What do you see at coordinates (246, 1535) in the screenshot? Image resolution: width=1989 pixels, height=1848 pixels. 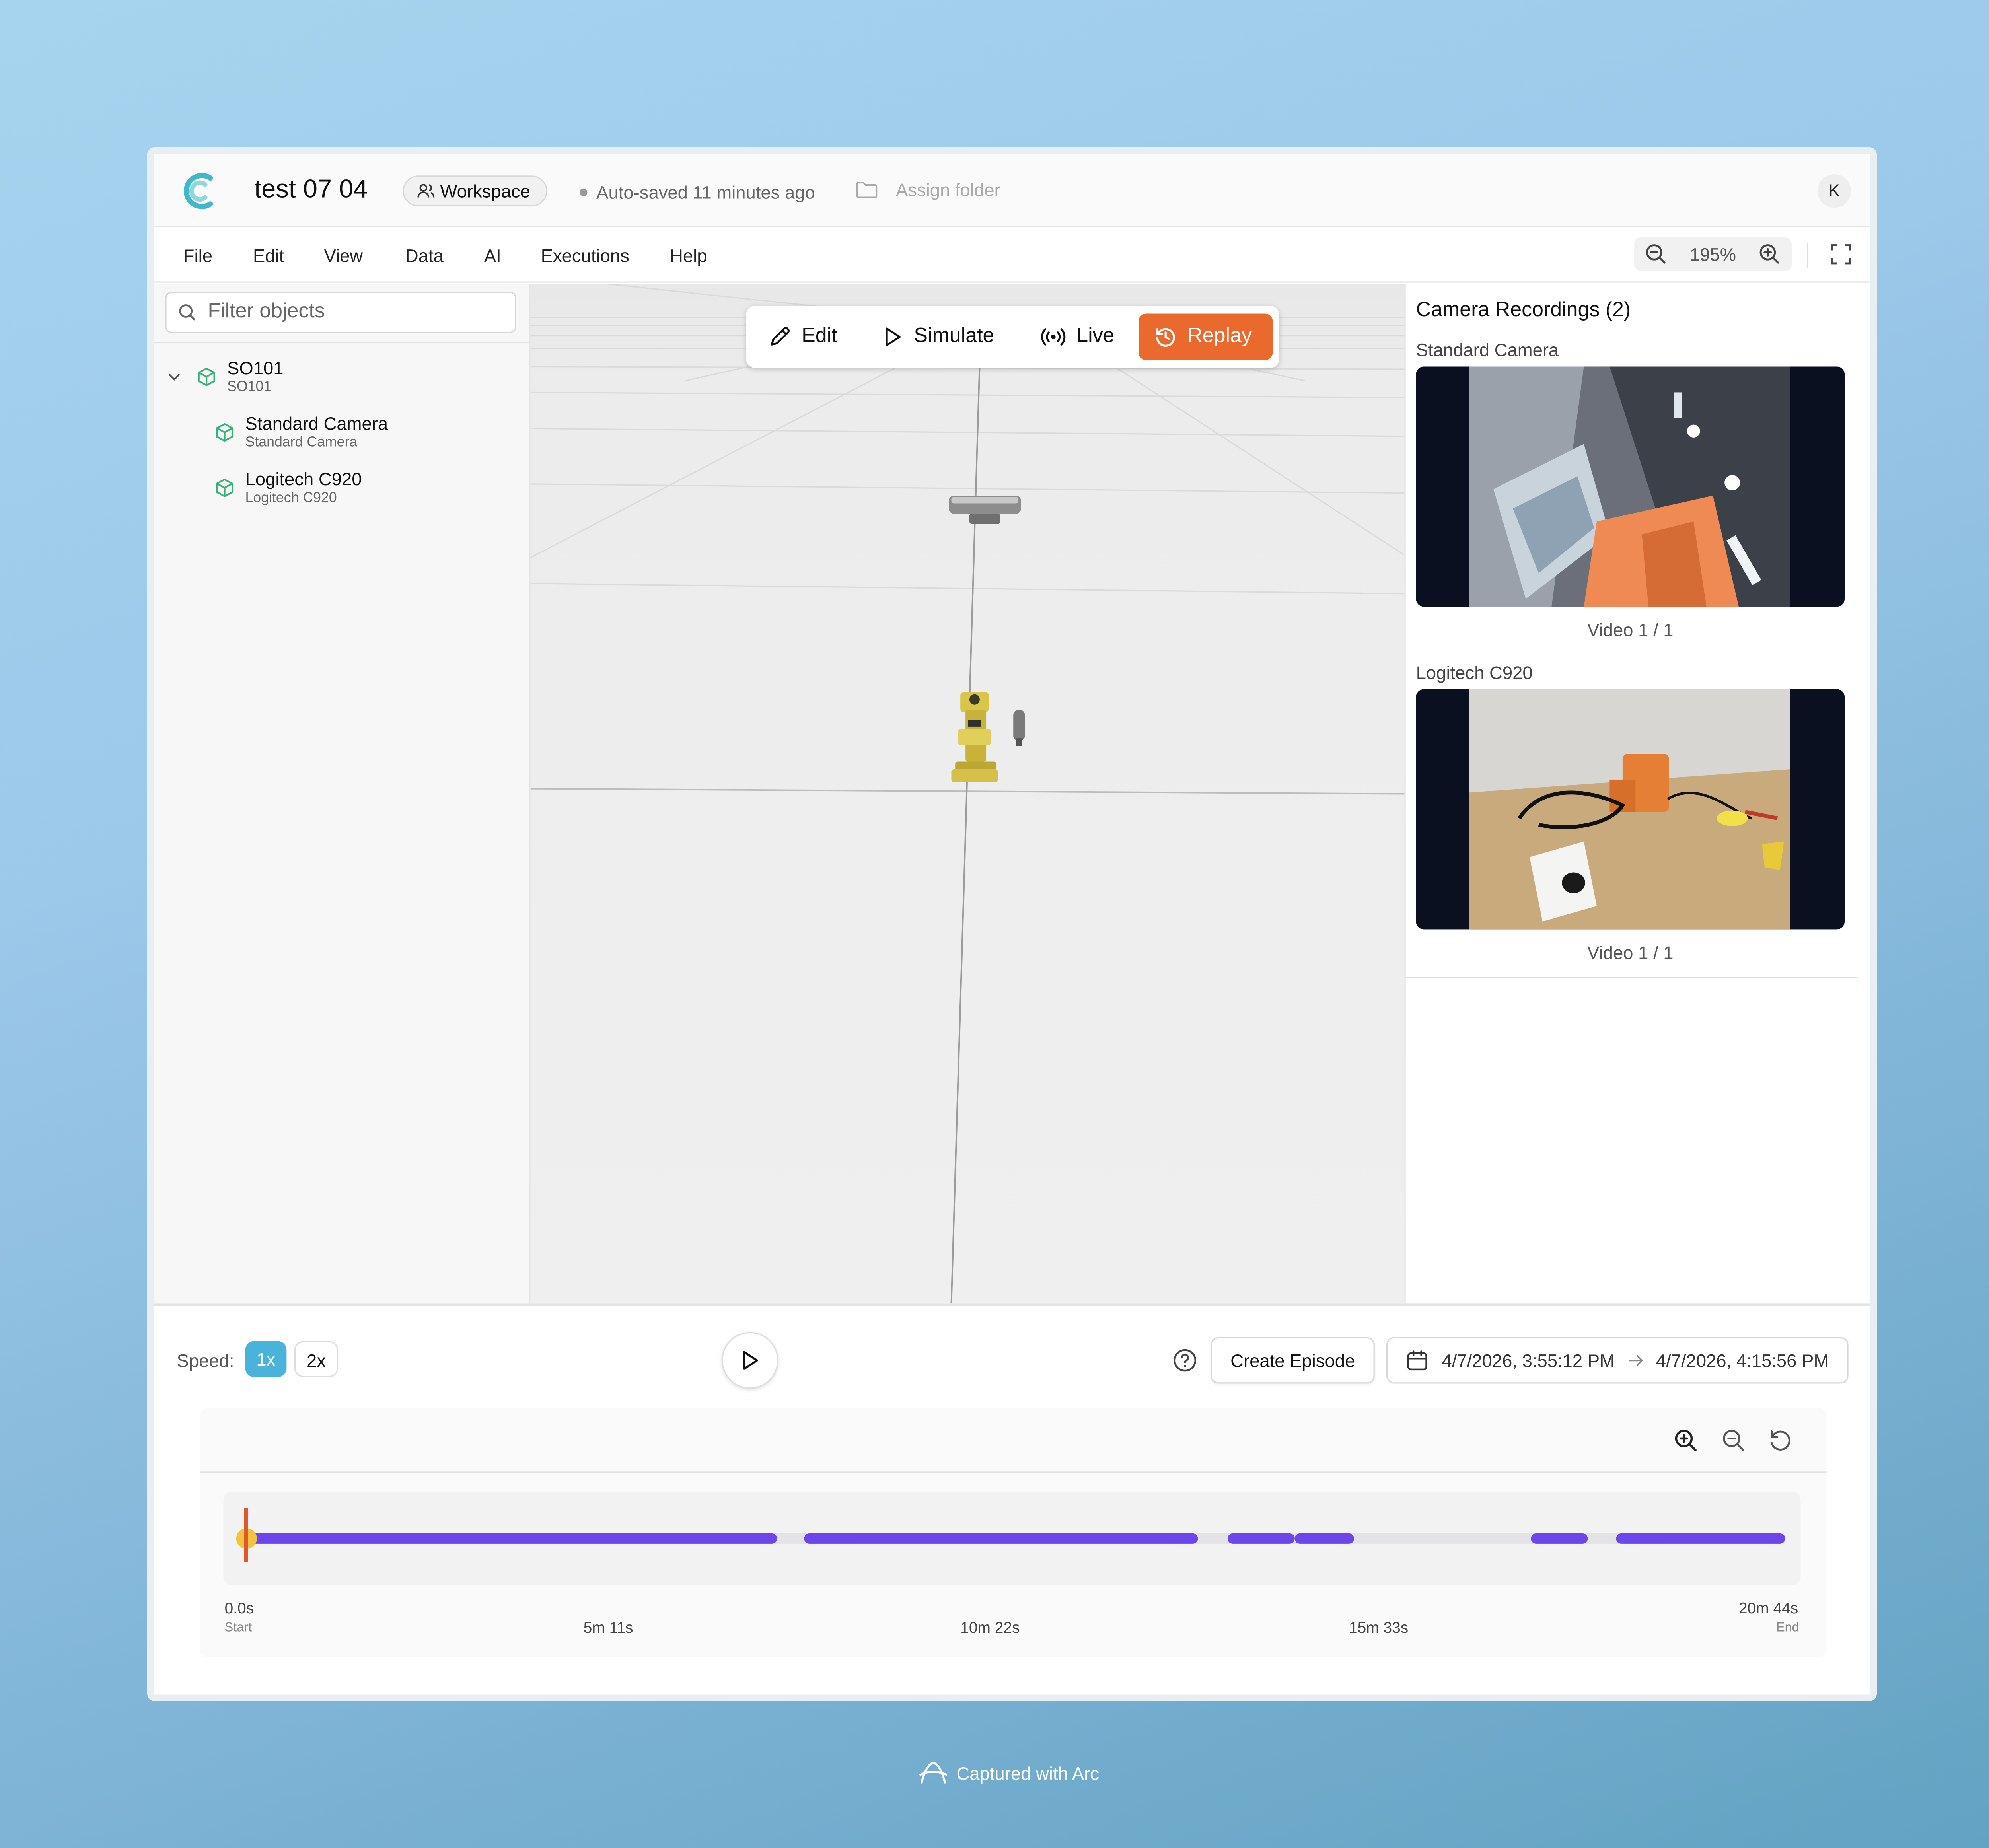 I see `playhead` at bounding box center [246, 1535].